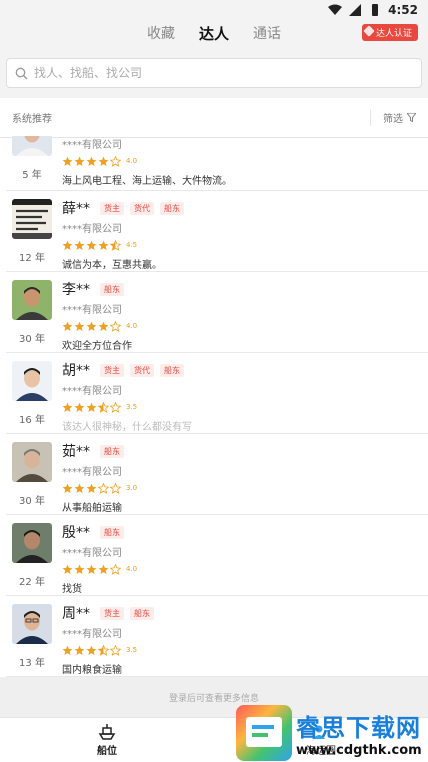 The height and width of the screenshot is (762, 428). I want to click on expert-list-item: 5 年 ****有限公司 4.0 海上风电工程、海上运输、大件物流。, so click(217, 163).